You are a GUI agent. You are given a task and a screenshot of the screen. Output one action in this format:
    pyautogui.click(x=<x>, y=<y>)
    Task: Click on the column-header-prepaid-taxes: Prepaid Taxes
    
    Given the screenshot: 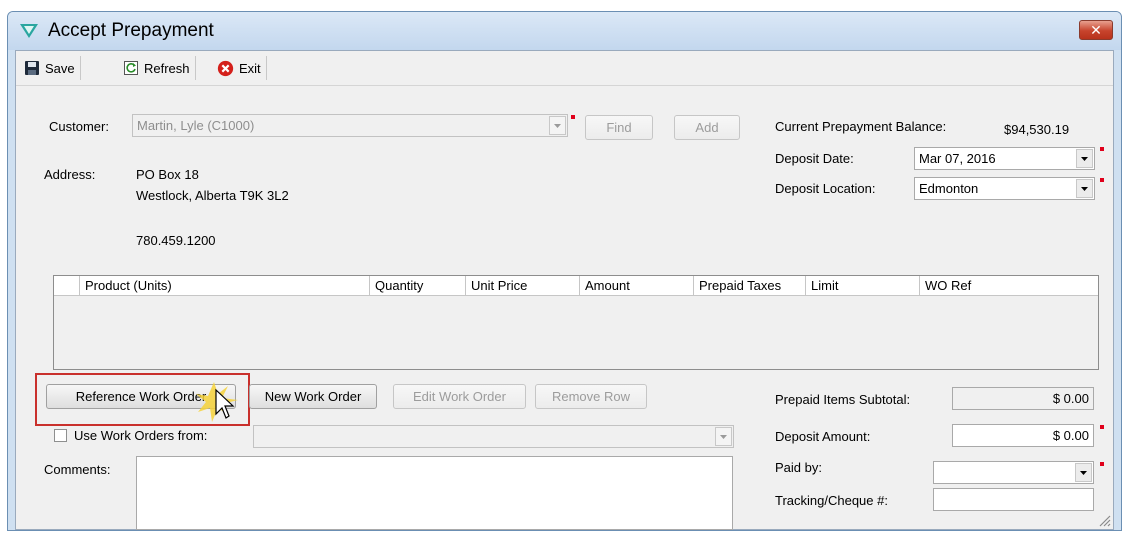 What is the action you would take?
    pyautogui.click(x=750, y=286)
    